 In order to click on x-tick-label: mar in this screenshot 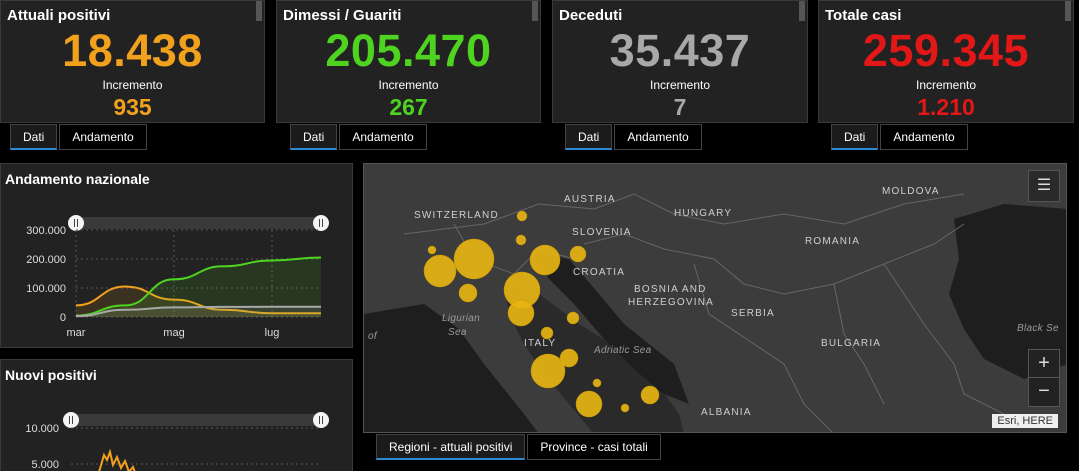, I will do `click(76, 333)`.